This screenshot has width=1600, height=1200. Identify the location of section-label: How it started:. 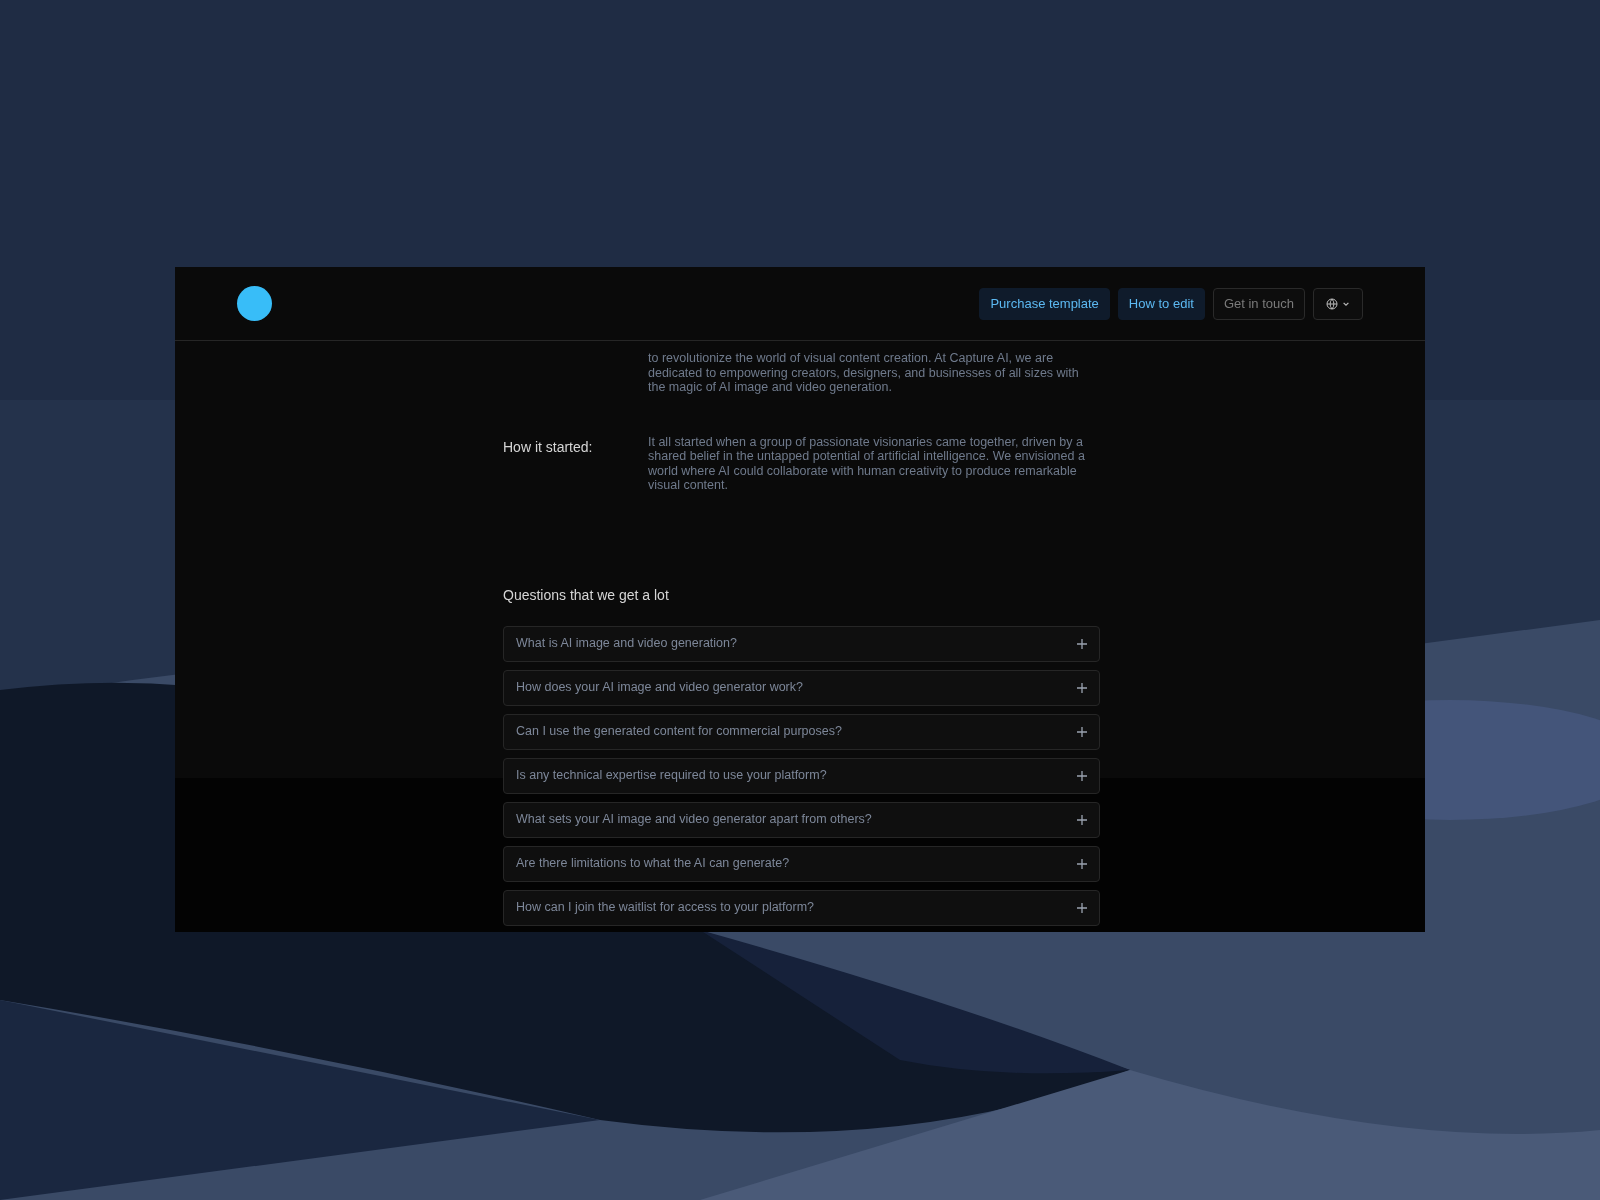
(548, 446).